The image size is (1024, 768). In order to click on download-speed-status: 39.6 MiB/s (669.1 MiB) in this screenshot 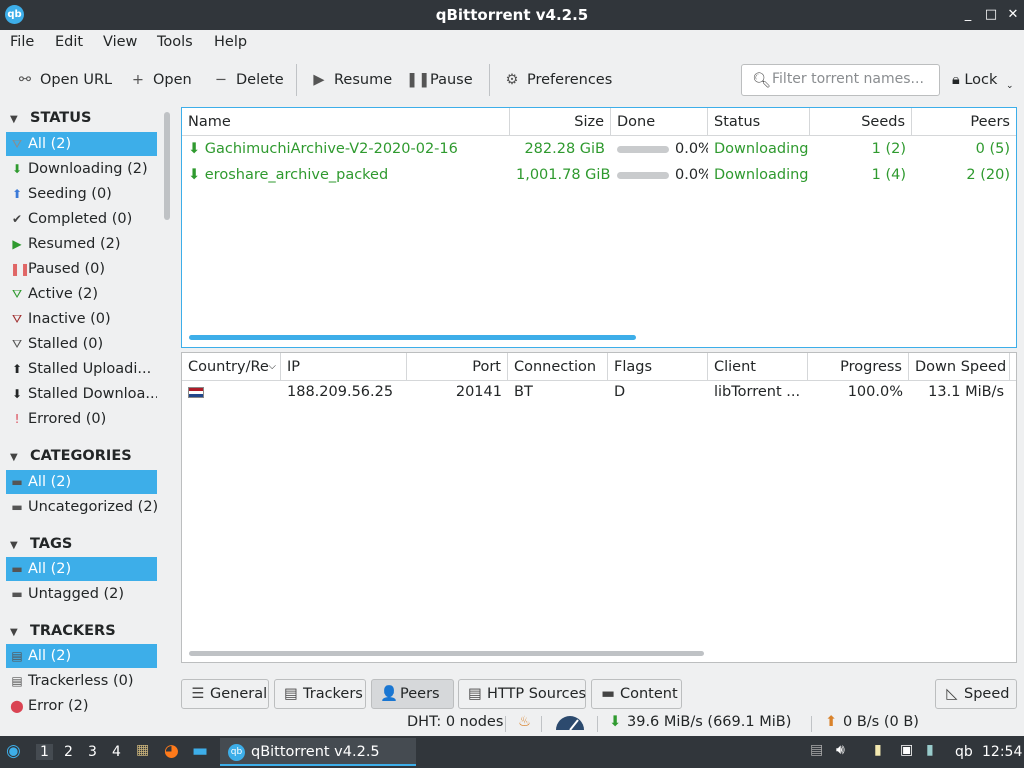, I will do `click(709, 722)`.